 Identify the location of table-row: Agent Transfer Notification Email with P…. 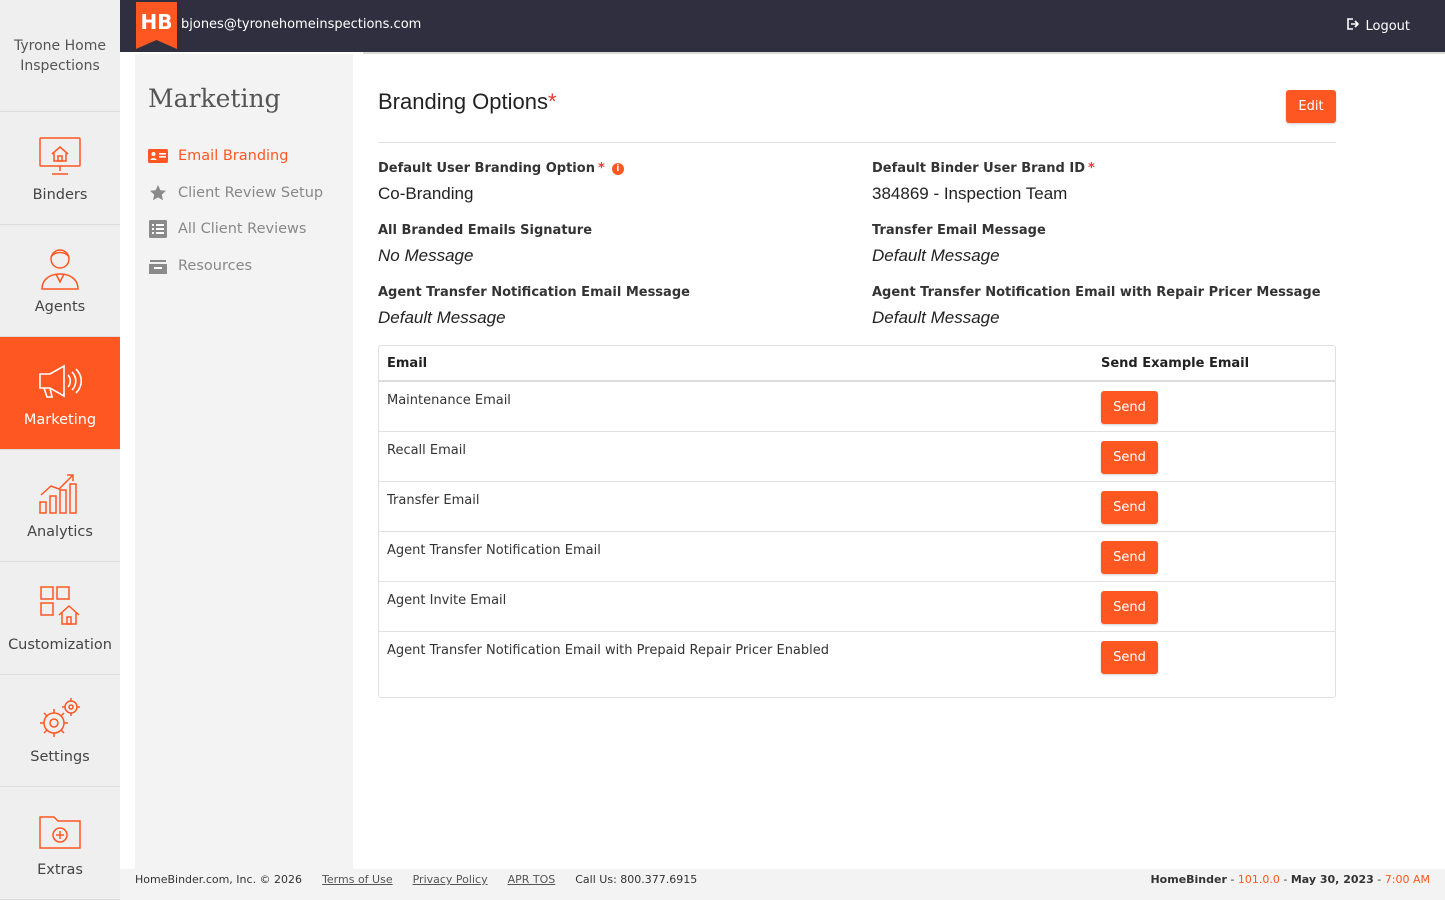
(857, 663).